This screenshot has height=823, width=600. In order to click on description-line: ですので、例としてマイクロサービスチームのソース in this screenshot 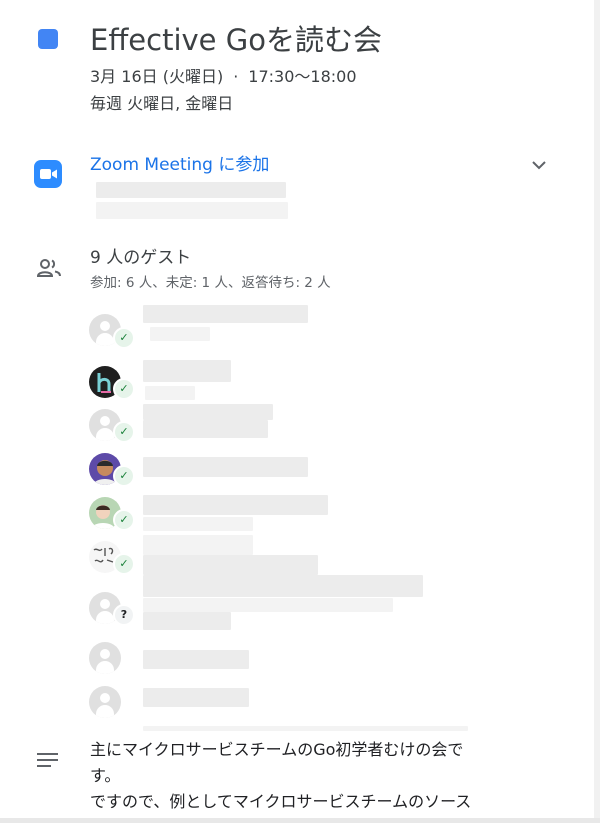, I will do `click(281, 801)`.